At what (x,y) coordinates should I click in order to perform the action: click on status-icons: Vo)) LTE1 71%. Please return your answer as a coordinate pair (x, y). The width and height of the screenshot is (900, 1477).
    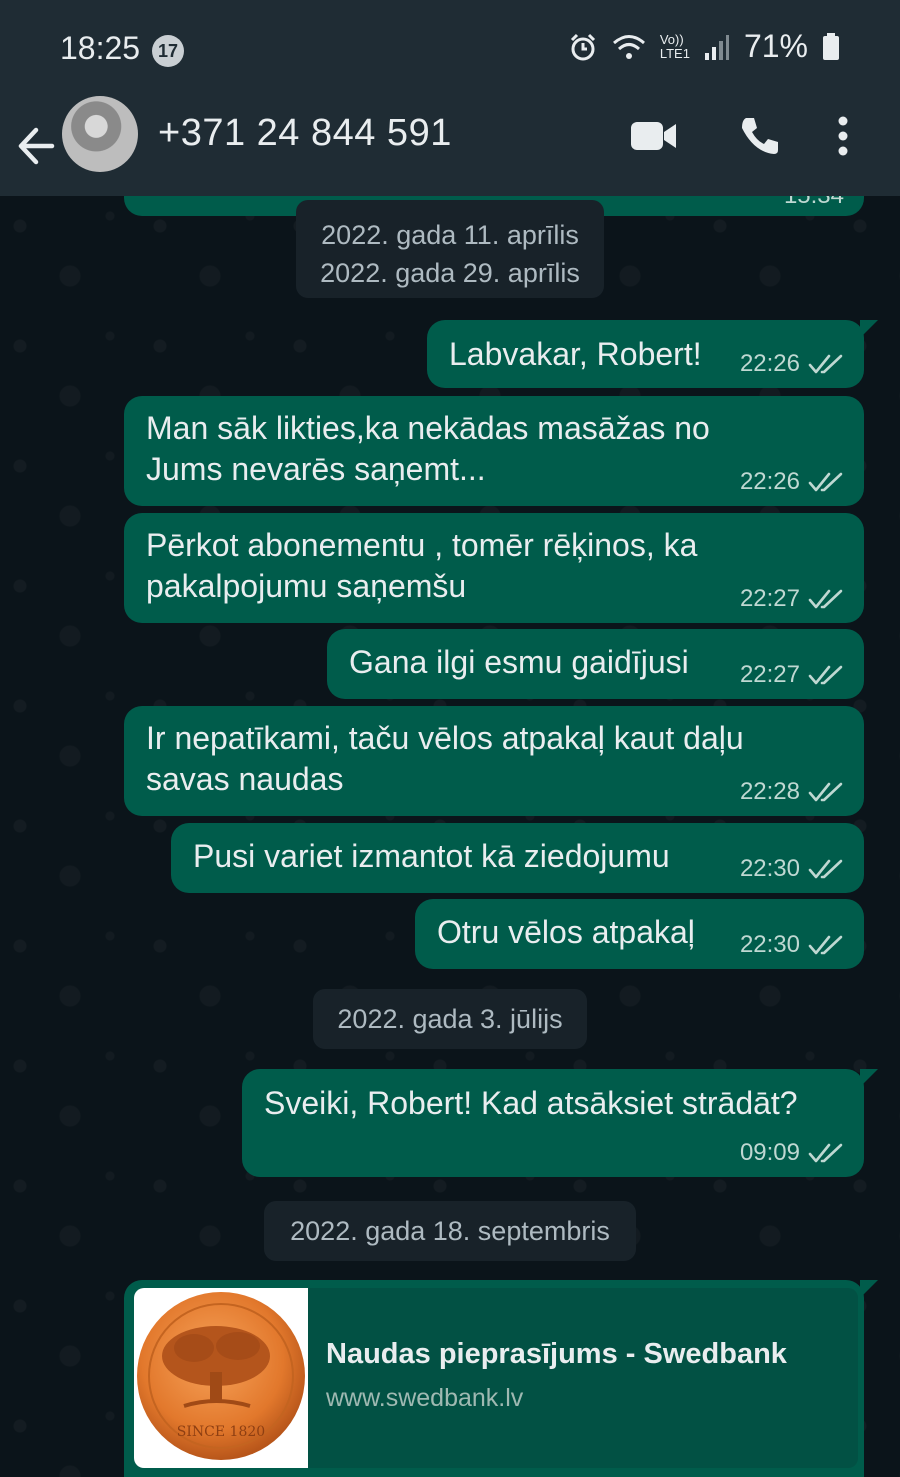
    Looking at the image, I should click on (704, 46).